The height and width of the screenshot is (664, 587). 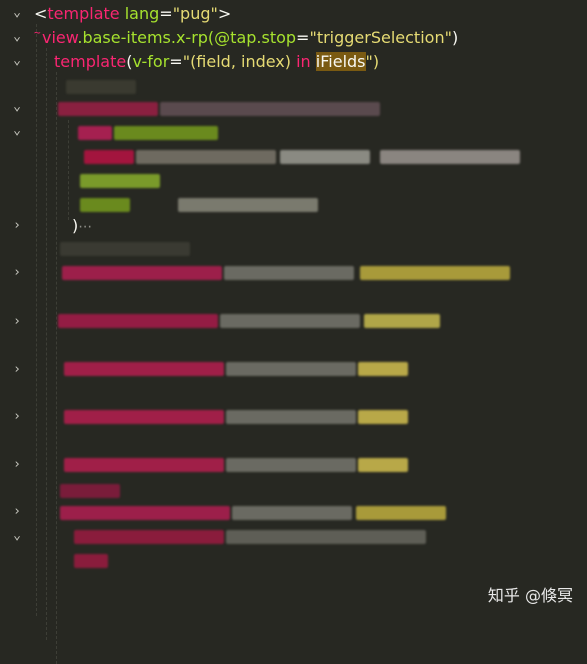 I want to click on attribute-value: "triggerSelection", so click(x=380, y=37).